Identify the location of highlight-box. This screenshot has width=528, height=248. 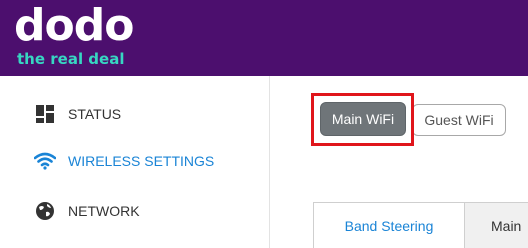
(362, 119).